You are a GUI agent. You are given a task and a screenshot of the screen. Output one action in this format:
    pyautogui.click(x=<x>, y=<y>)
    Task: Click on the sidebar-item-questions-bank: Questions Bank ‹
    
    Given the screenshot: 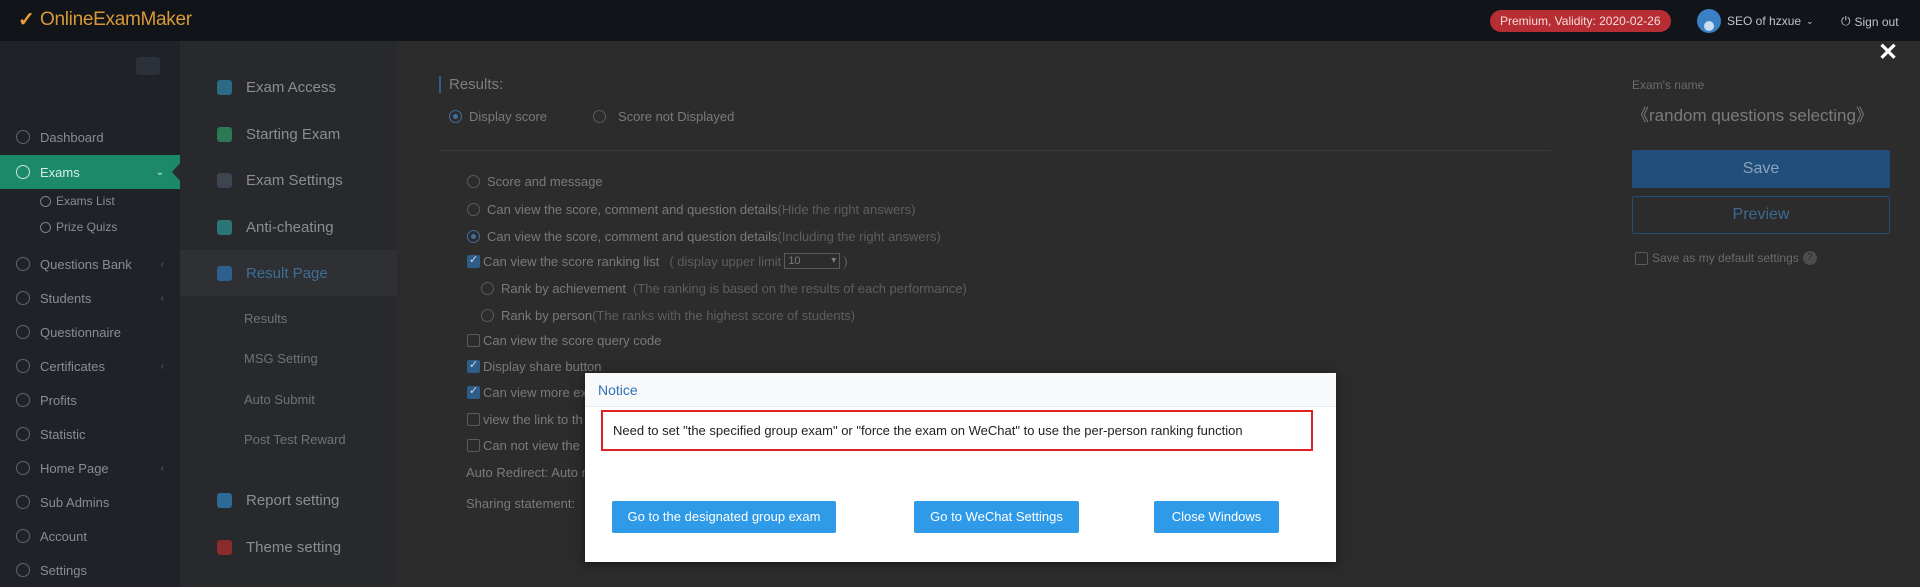 What is the action you would take?
    pyautogui.click(x=90, y=264)
    